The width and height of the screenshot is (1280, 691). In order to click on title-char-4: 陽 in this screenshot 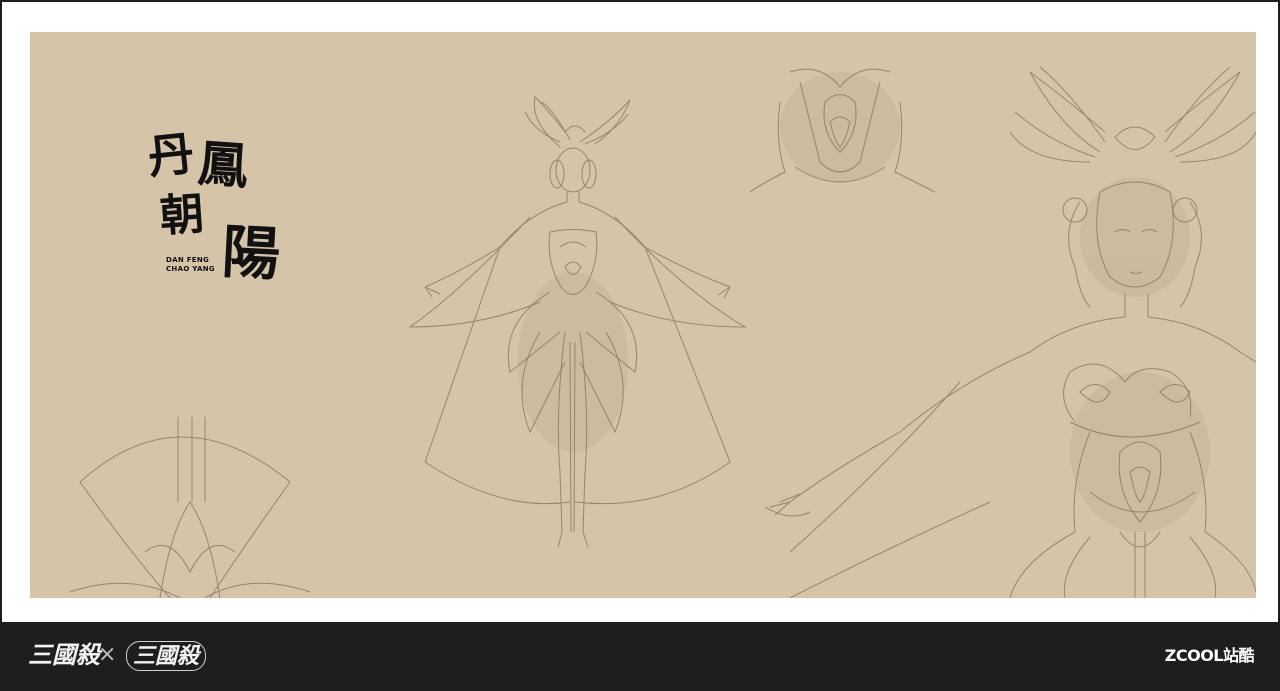, I will do `click(251, 253)`.